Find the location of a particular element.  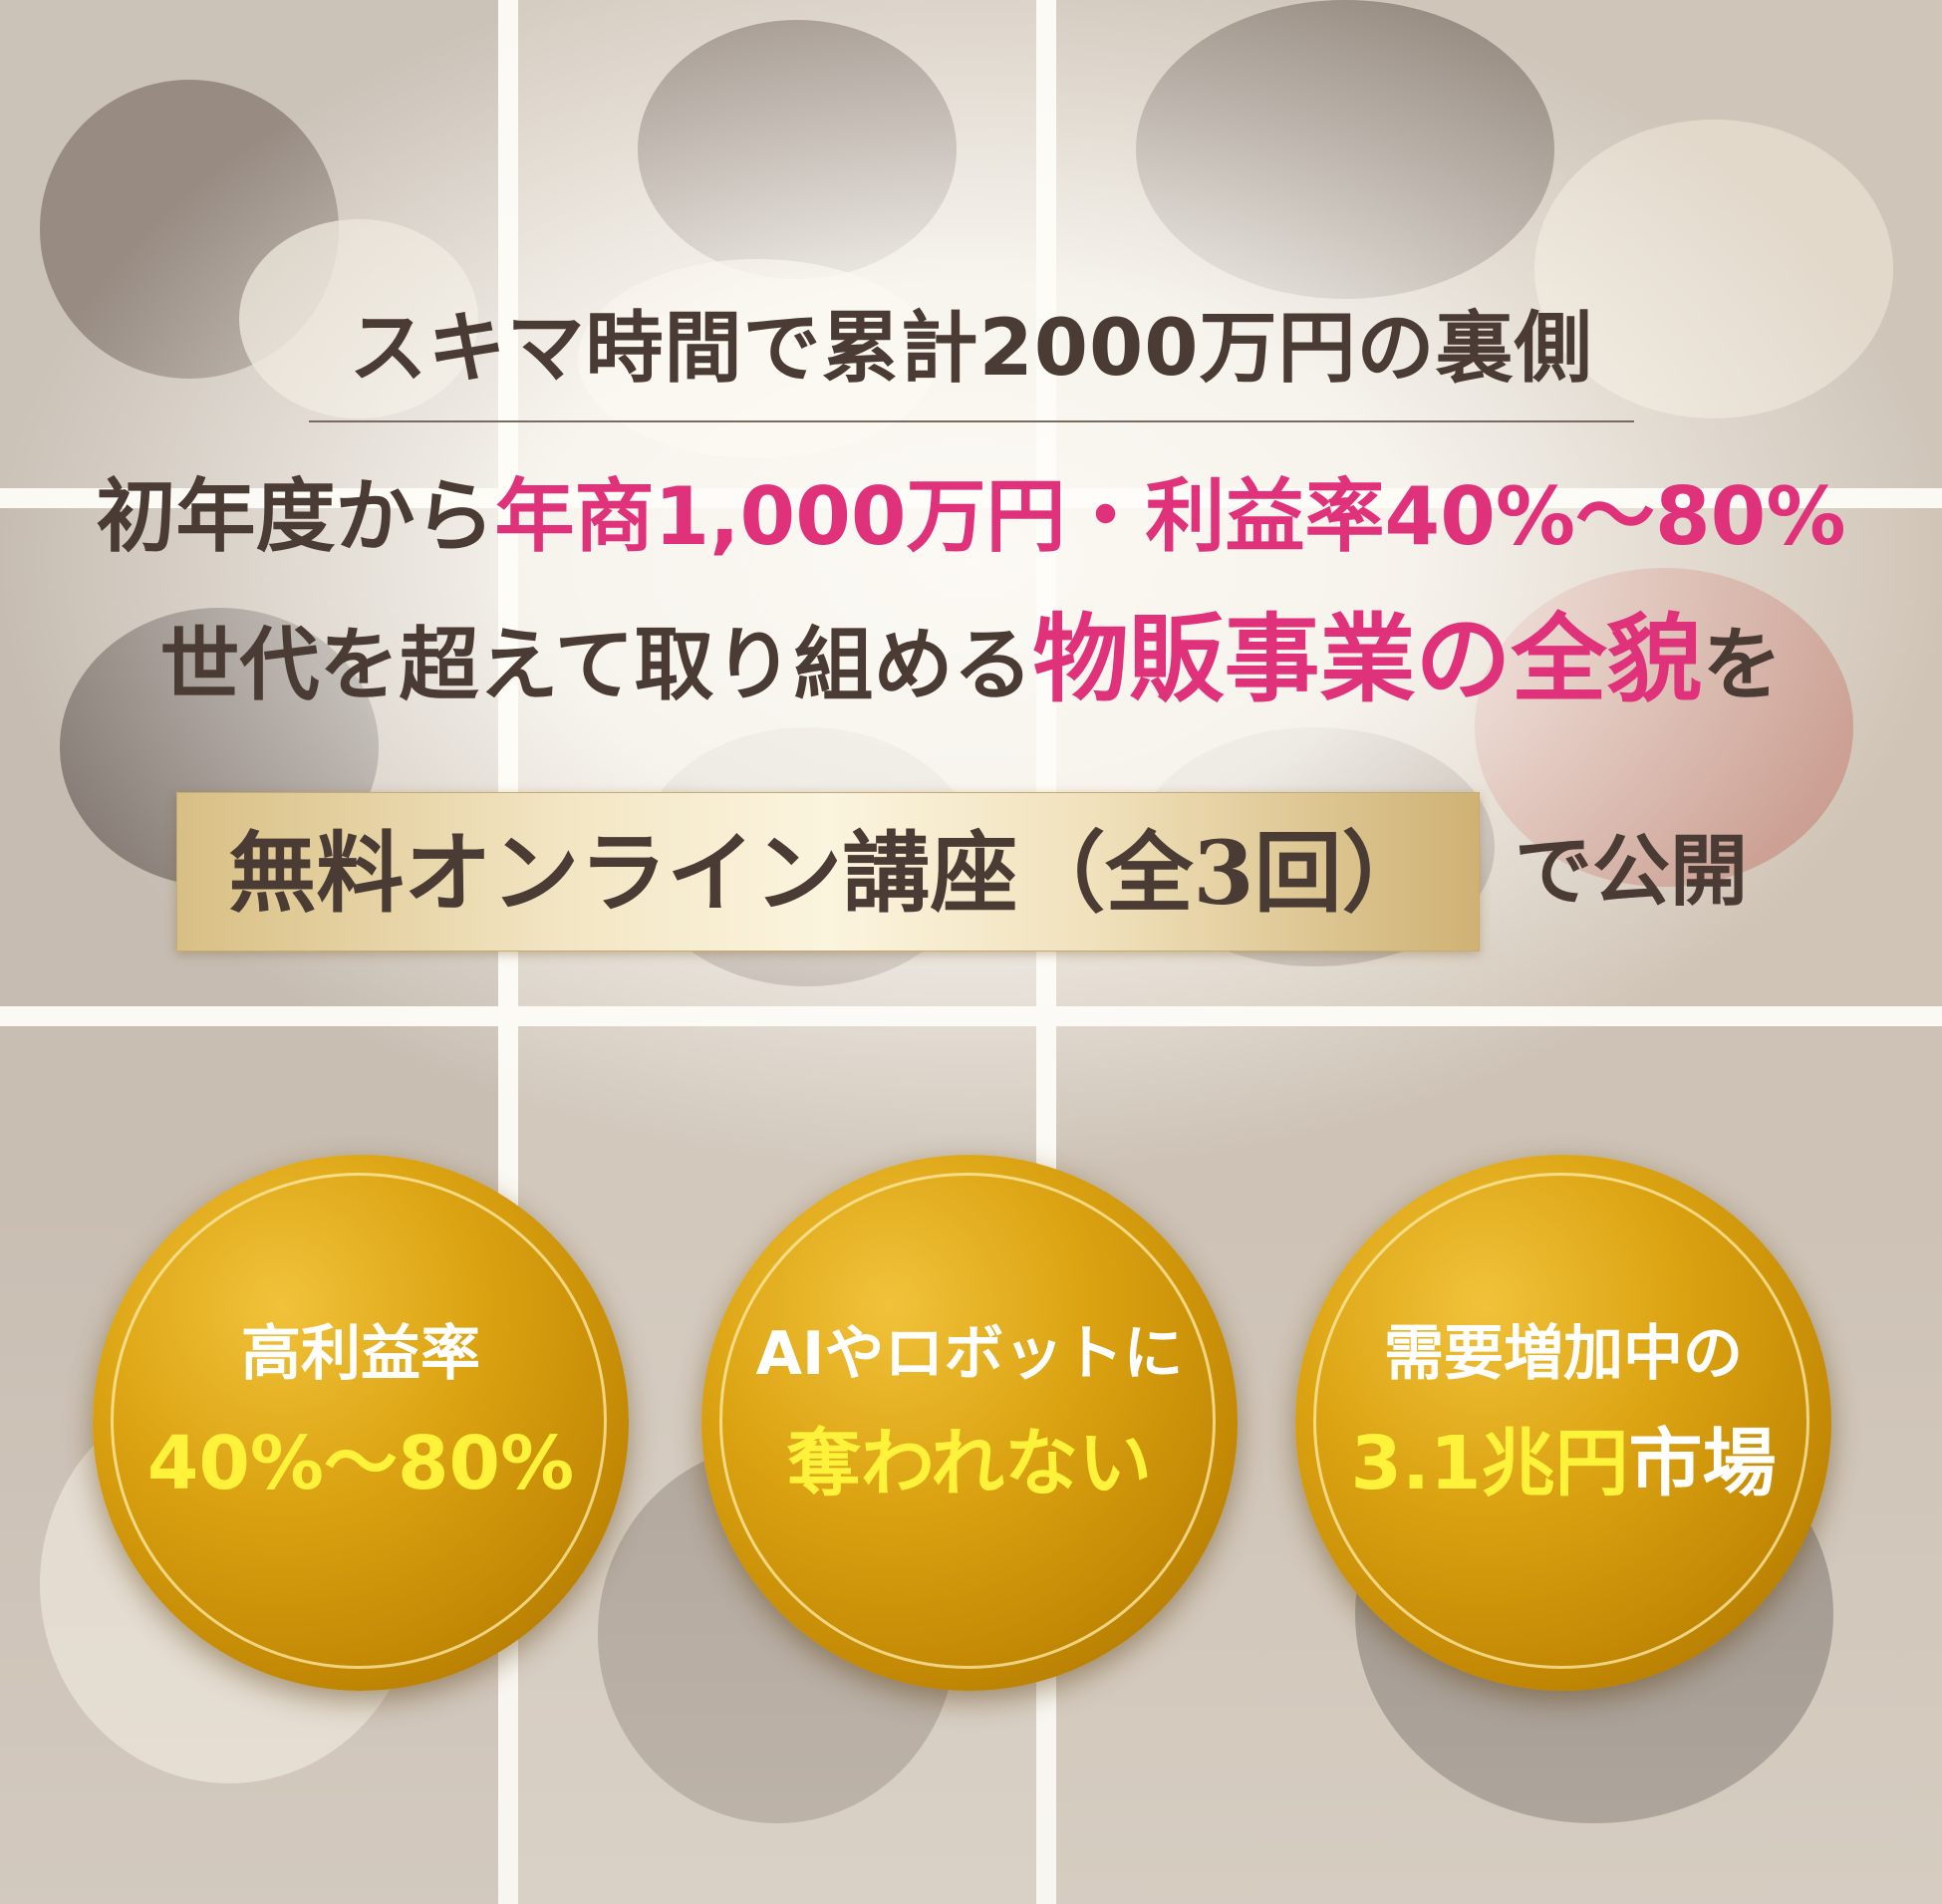

course-label-text: 無料オンライン講座（全3回） is located at coordinates (829, 873).